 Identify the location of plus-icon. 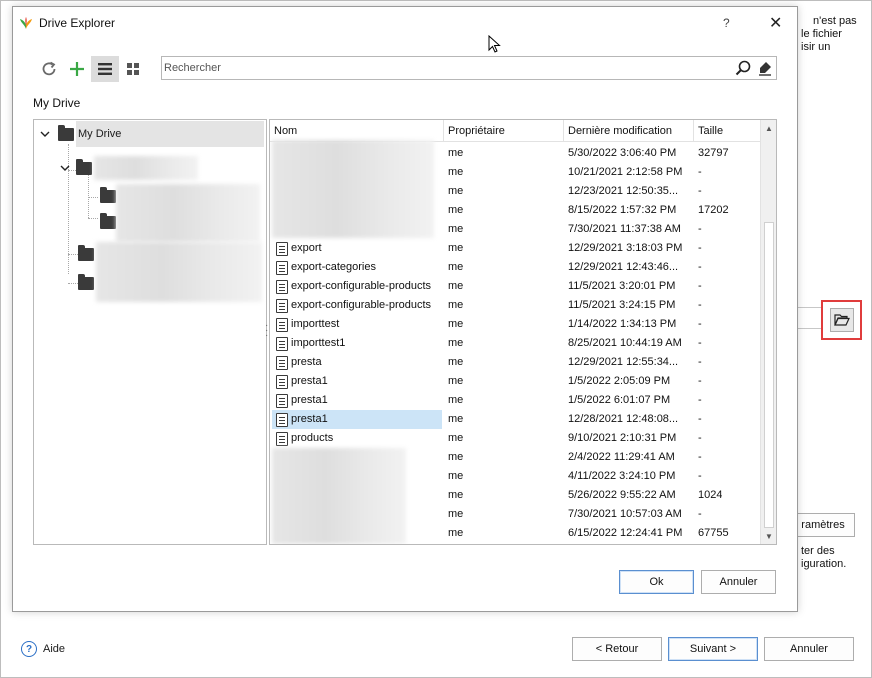
(77, 69).